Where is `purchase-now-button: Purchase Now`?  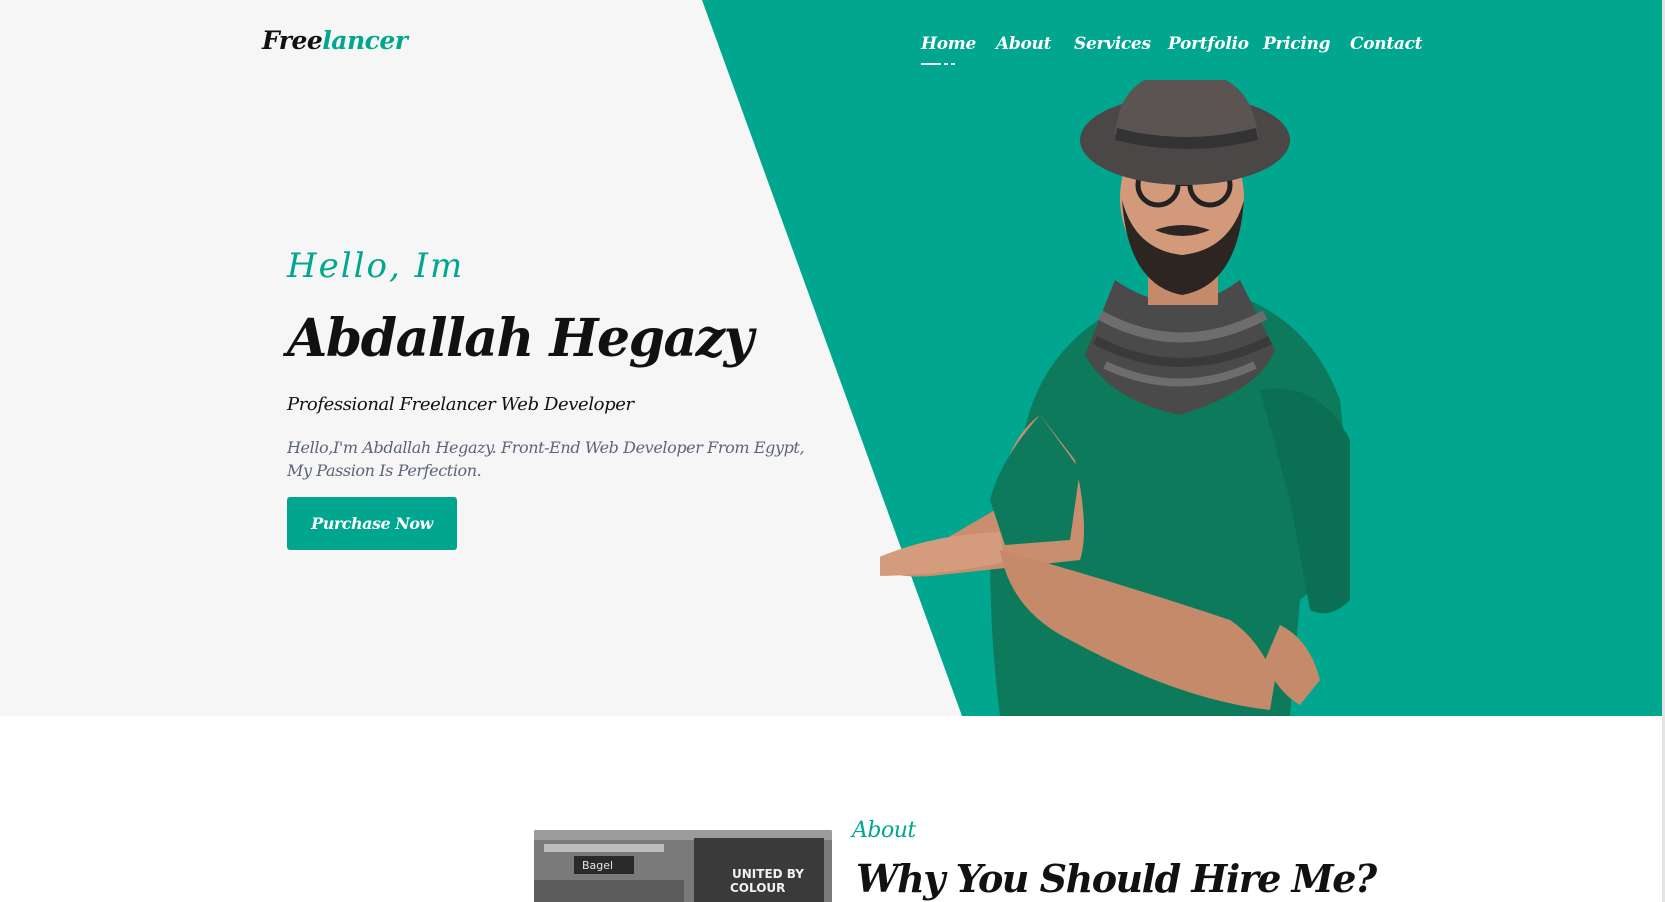 purchase-now-button: Purchase Now is located at coordinates (372, 523).